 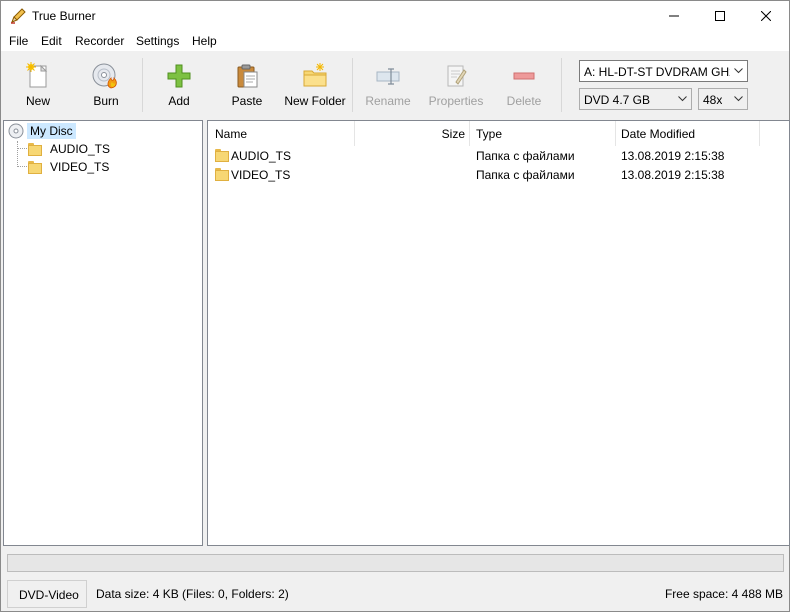 What do you see at coordinates (713, 100) in the screenshot?
I see `speed-value: 48x` at bounding box center [713, 100].